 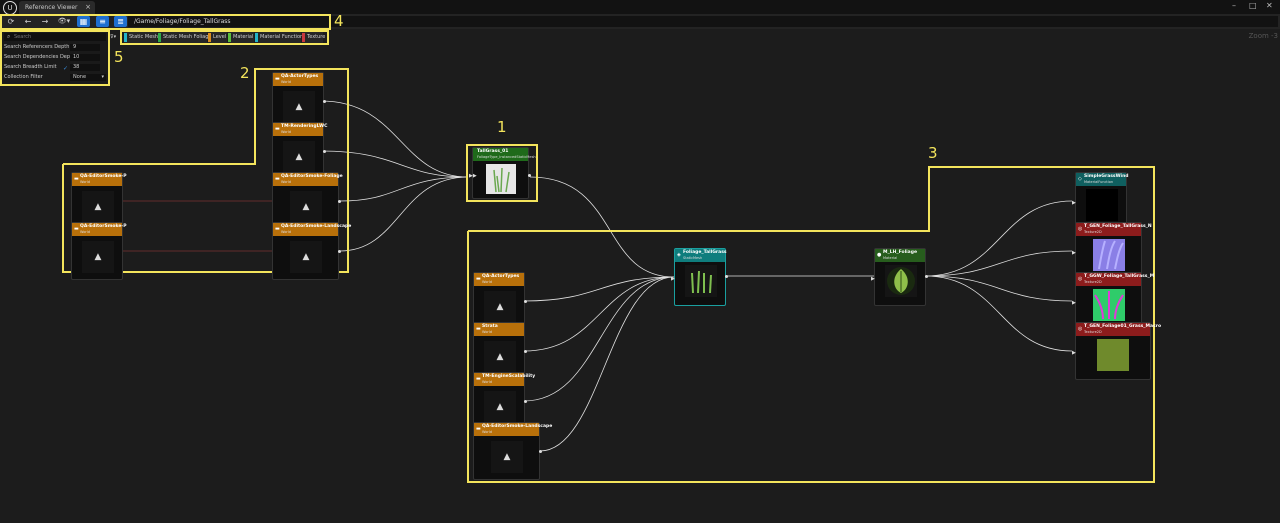 What do you see at coordinates (304, 126) in the screenshot?
I see `node-title: TM-RenderingLWC` at bounding box center [304, 126].